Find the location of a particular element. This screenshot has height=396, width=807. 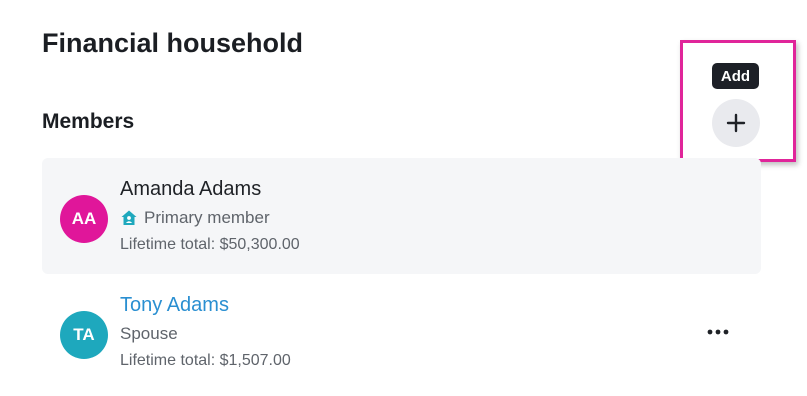

member-role: Spouse is located at coordinates (149, 334).